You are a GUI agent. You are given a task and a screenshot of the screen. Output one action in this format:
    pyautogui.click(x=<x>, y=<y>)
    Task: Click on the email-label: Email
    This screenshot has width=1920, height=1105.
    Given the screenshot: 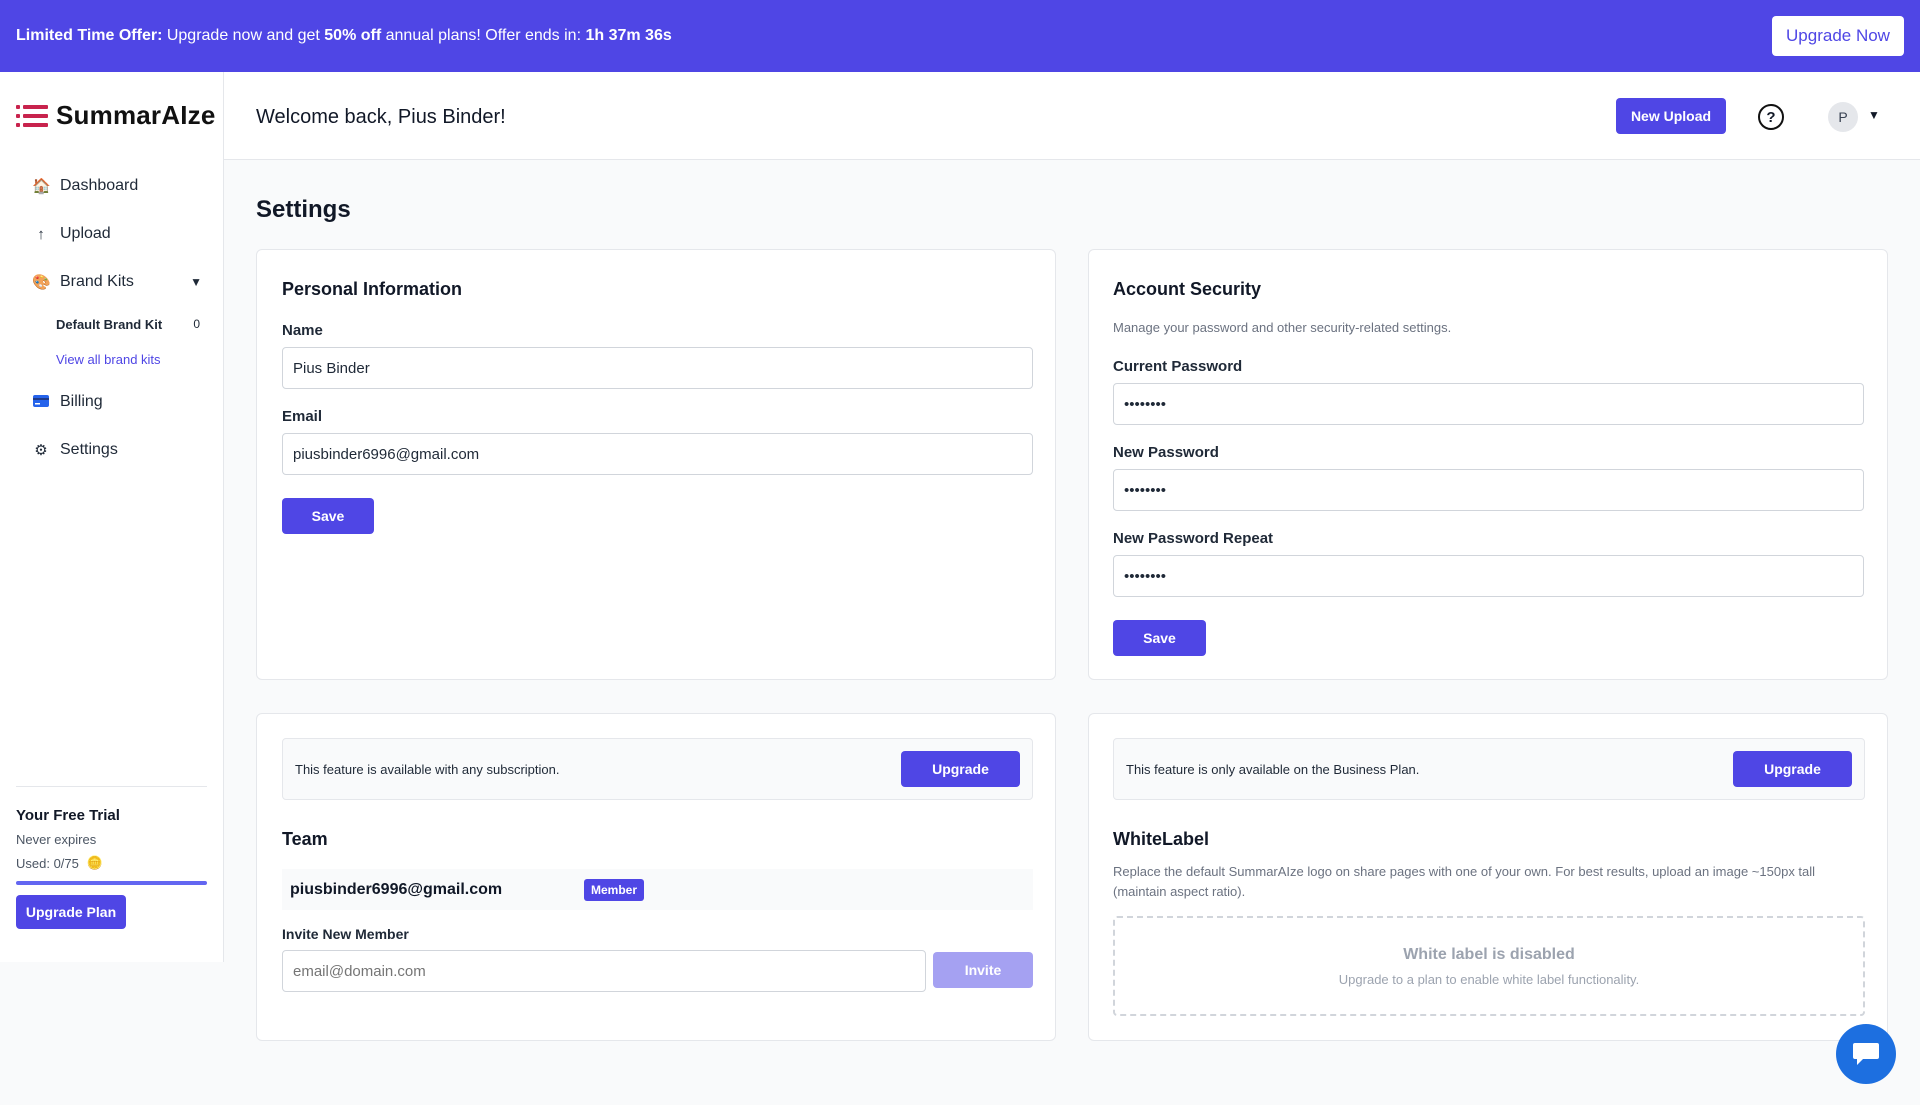 What is the action you would take?
    pyautogui.click(x=302, y=416)
    